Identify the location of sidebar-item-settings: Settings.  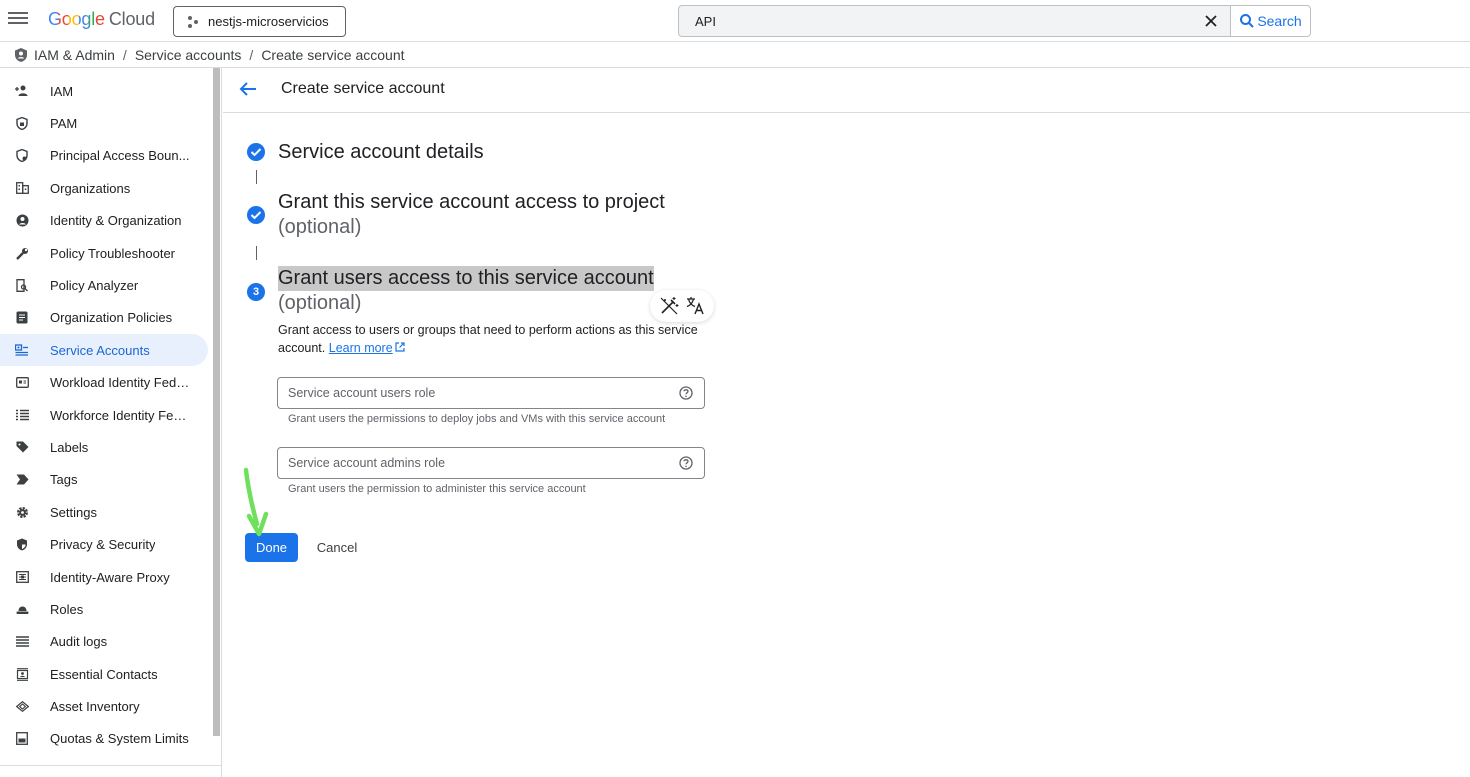
(104, 512).